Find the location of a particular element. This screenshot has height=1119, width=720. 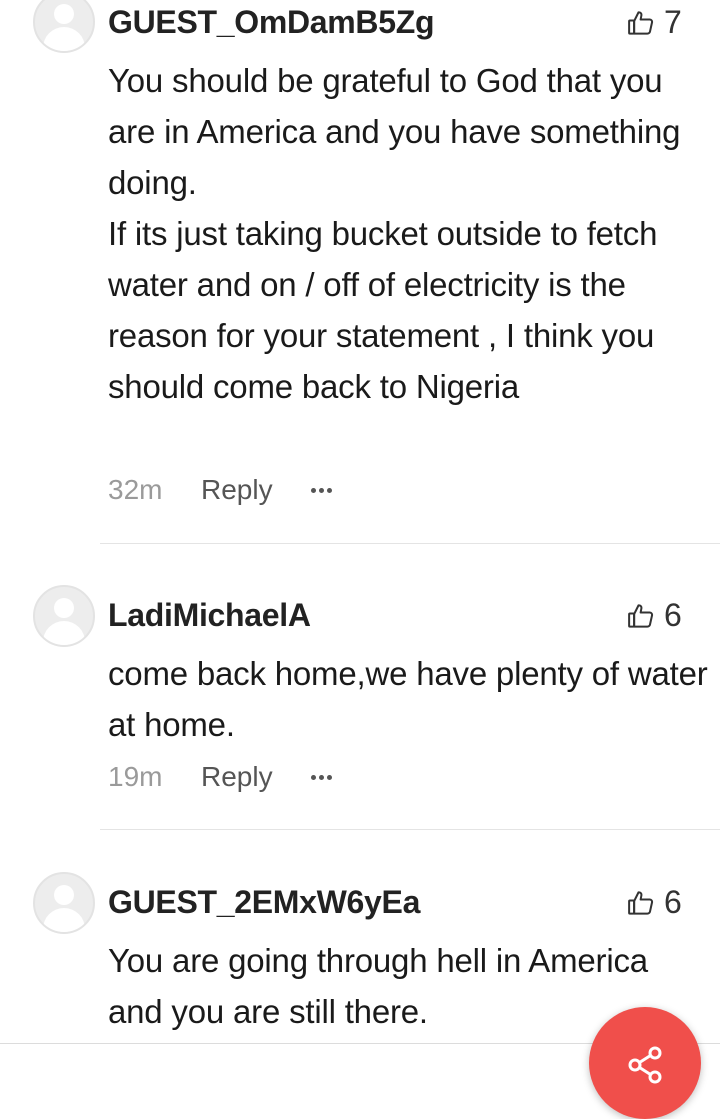

comment-timestamp: 19m is located at coordinates (135, 776).